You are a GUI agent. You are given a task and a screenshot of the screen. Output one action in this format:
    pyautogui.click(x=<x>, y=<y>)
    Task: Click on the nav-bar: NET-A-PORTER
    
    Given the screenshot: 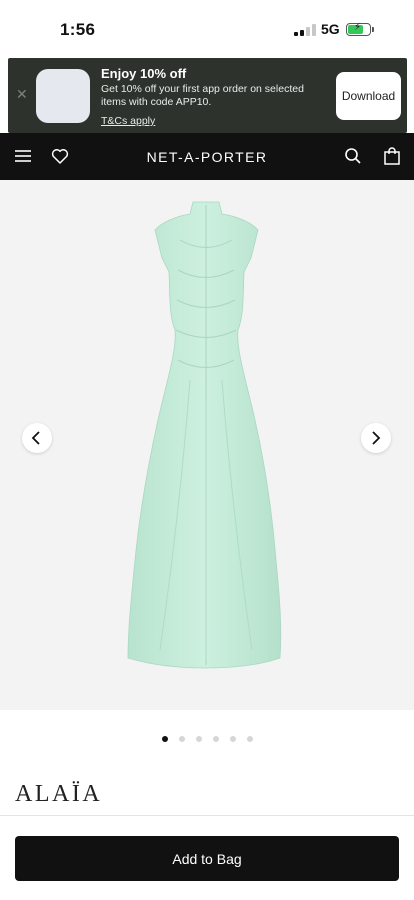 What is the action you would take?
    pyautogui.click(x=207, y=156)
    